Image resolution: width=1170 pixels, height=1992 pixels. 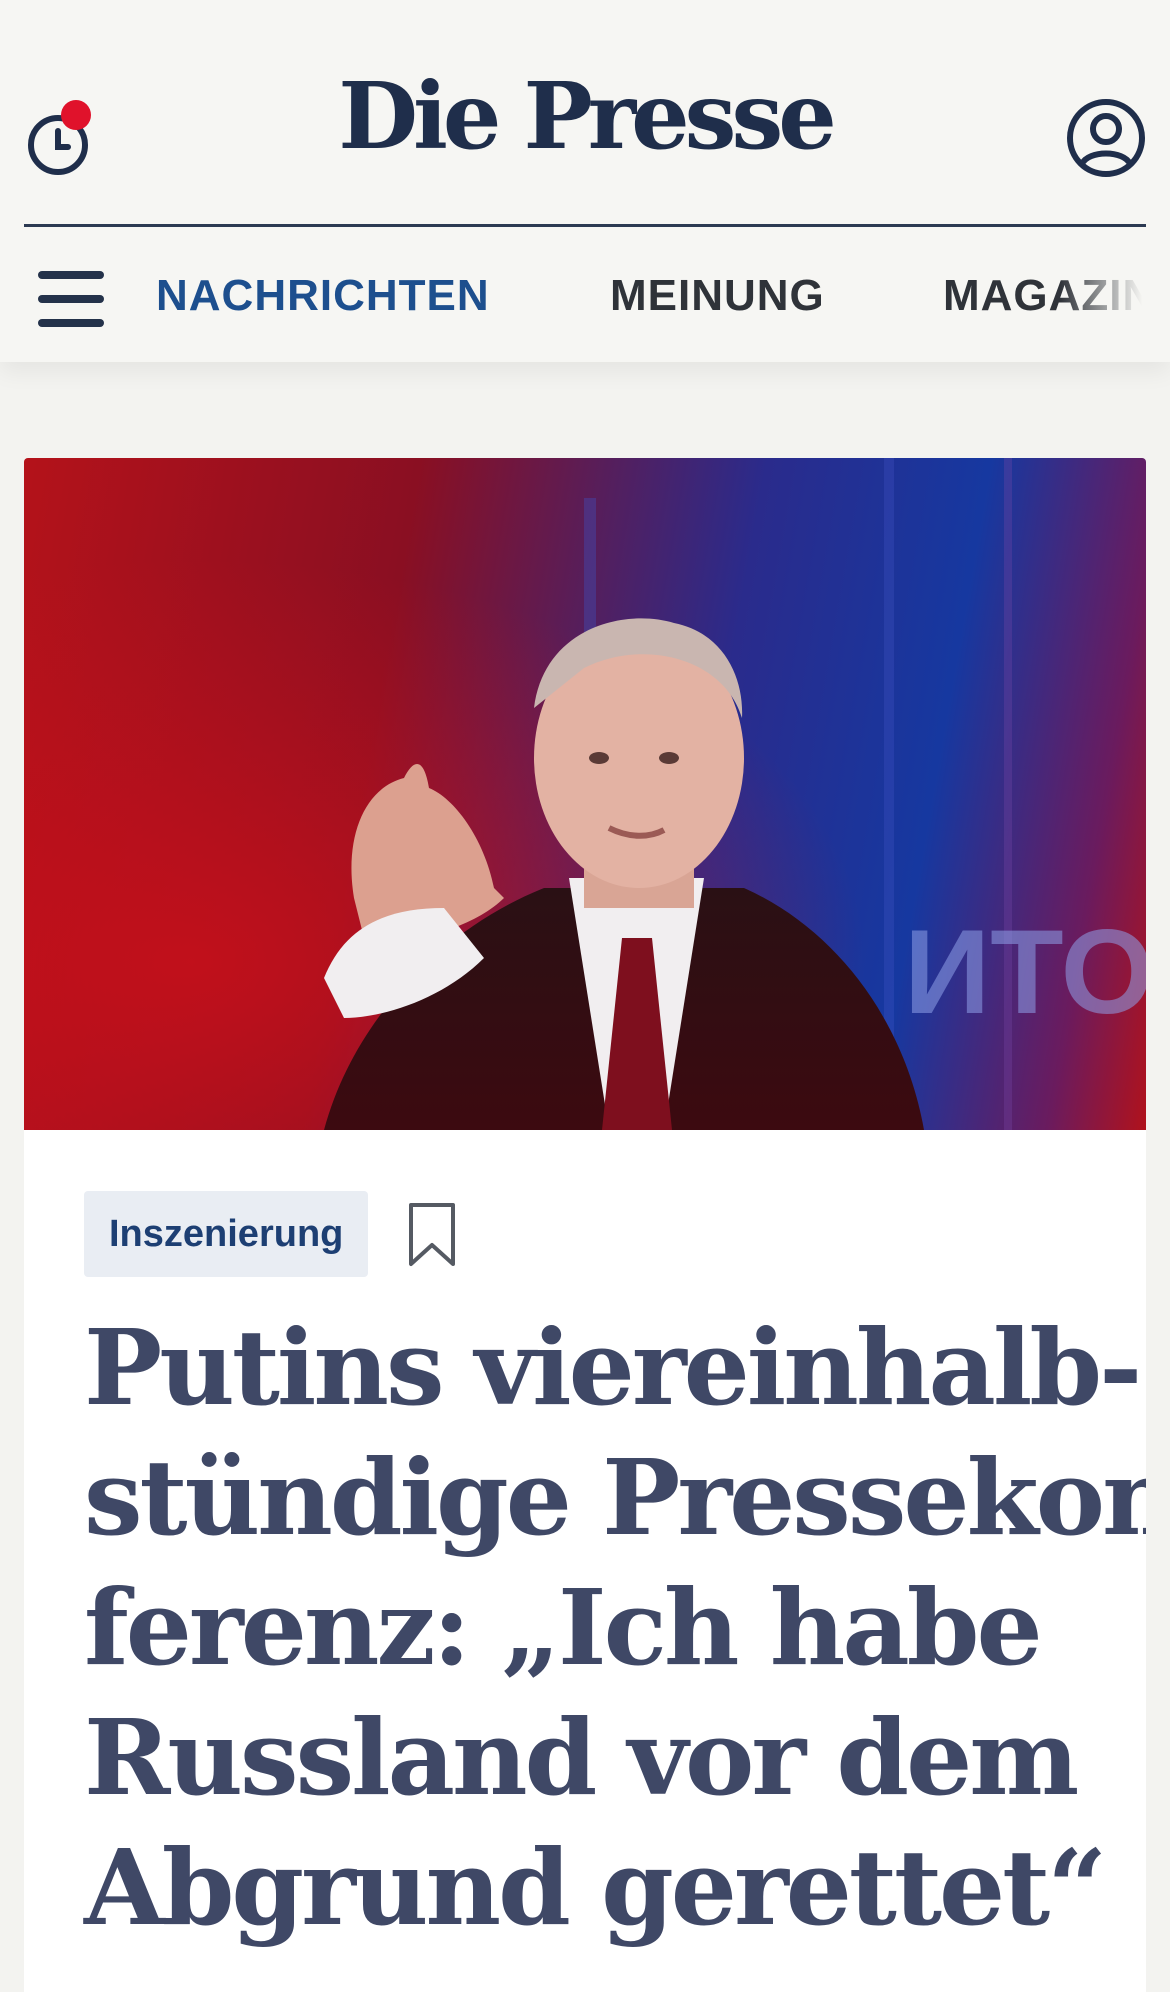 I want to click on site-logo: Die Presse, so click(x=585, y=116).